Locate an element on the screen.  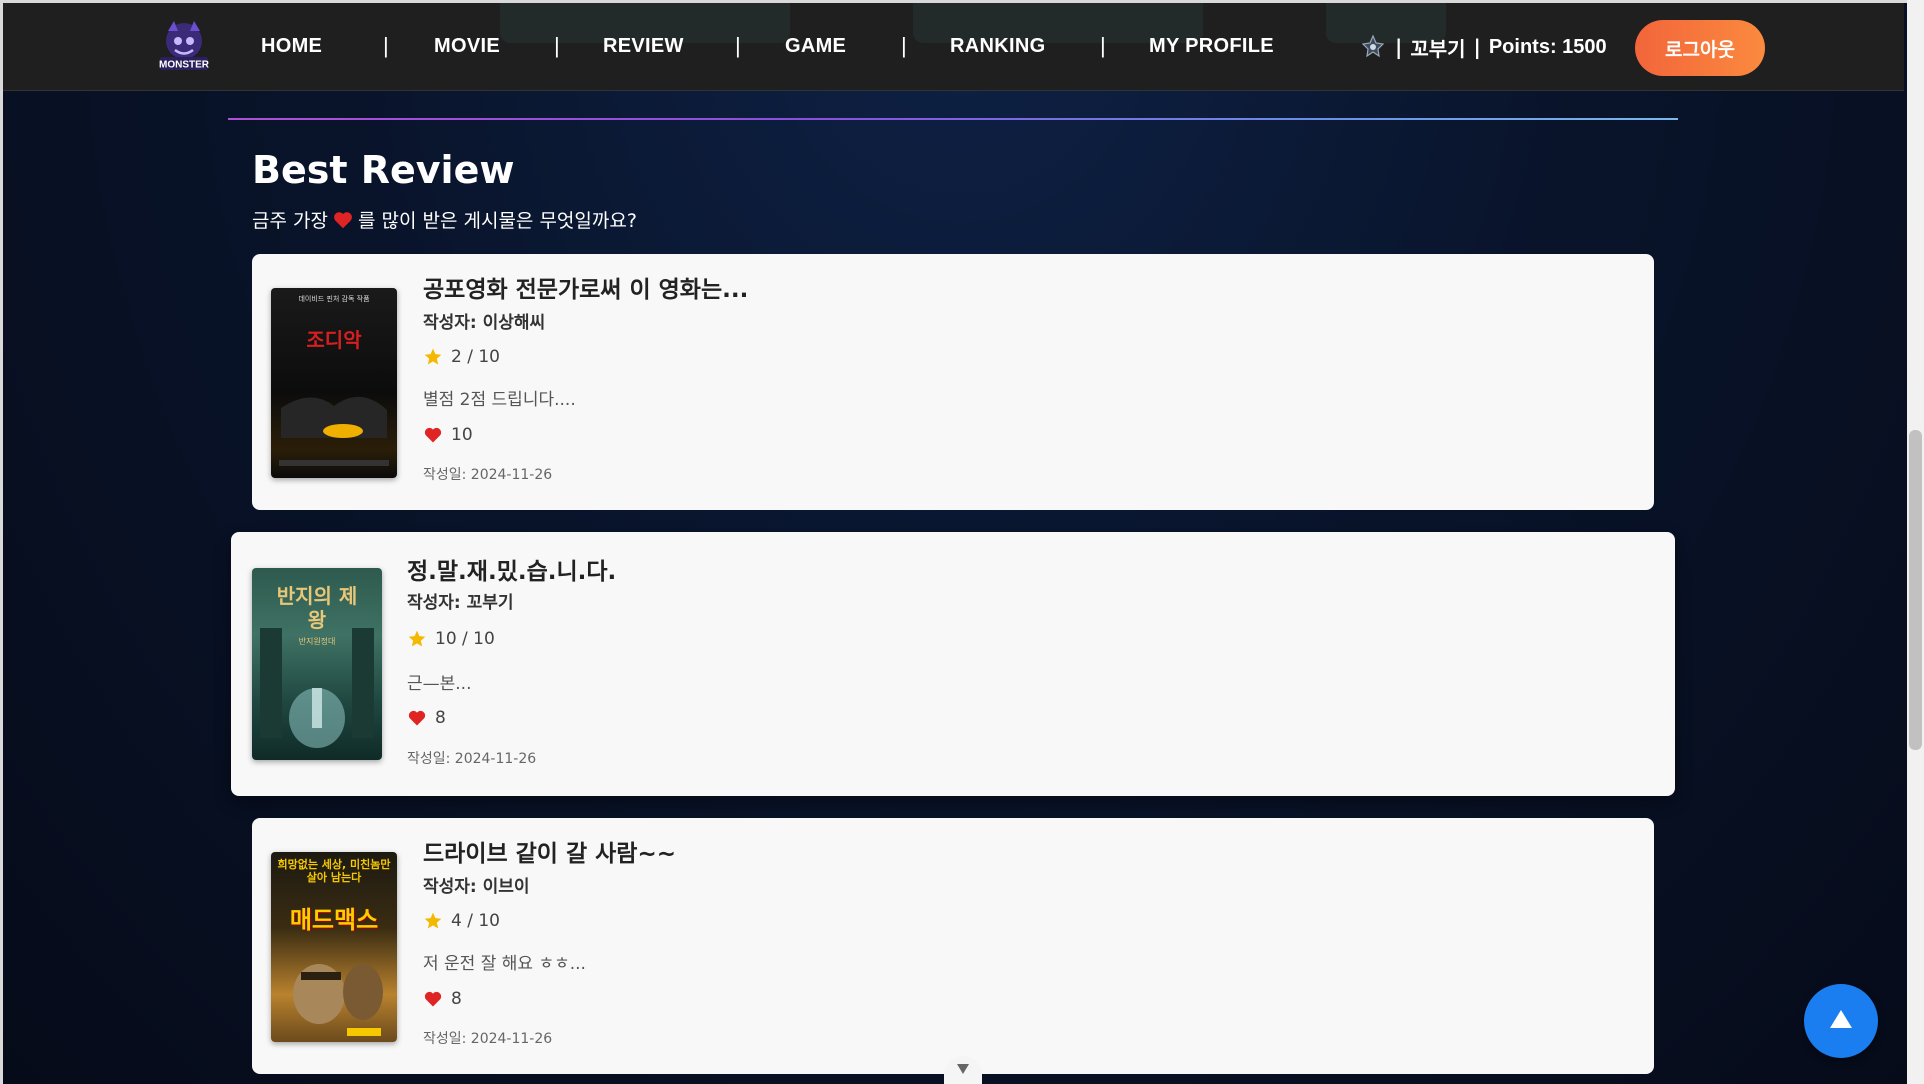
rating-value: 10 / 10 is located at coordinates (465, 639).